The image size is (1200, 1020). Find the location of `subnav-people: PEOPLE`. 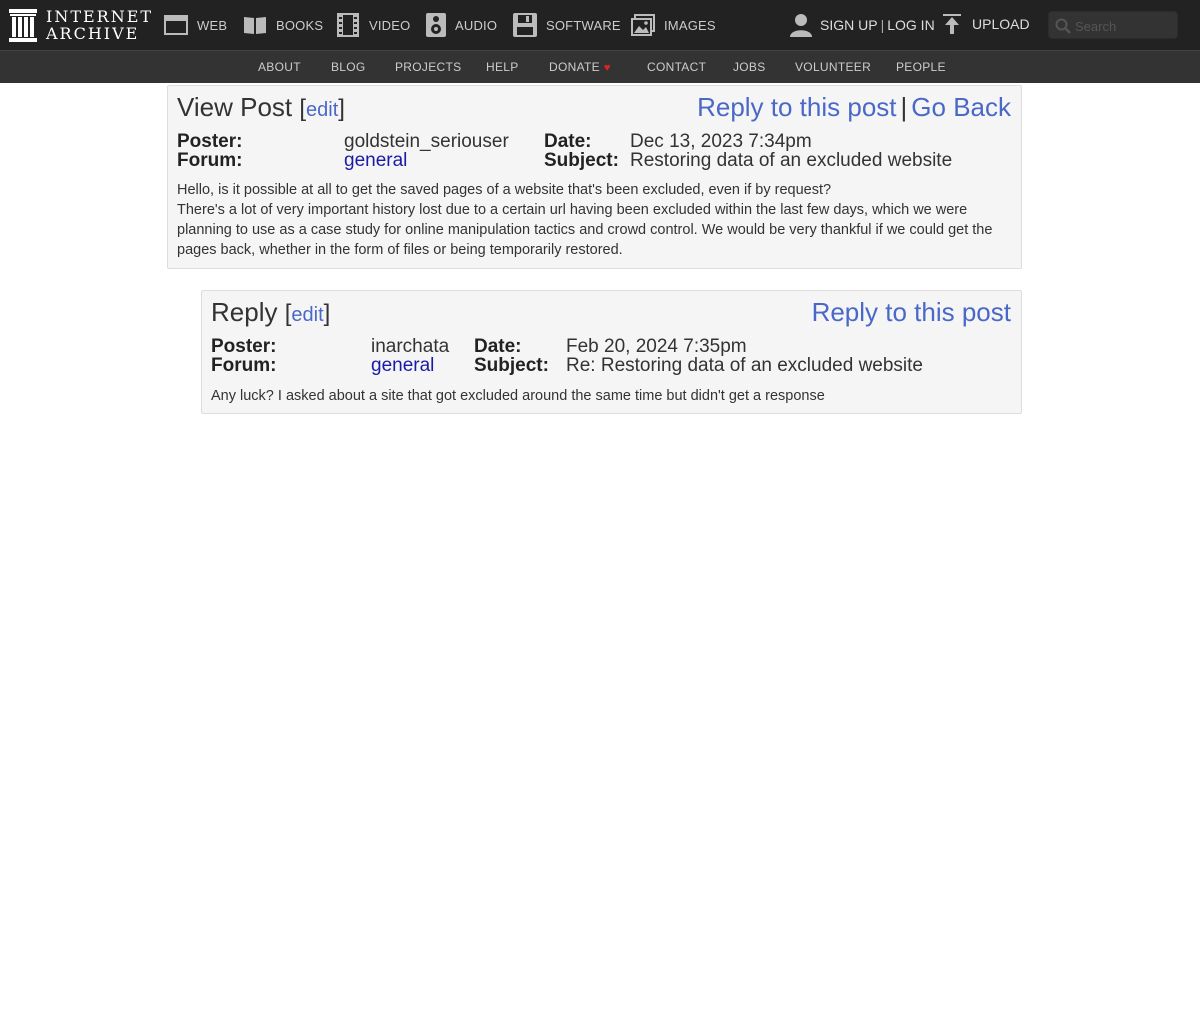

subnav-people: PEOPLE is located at coordinates (921, 67).